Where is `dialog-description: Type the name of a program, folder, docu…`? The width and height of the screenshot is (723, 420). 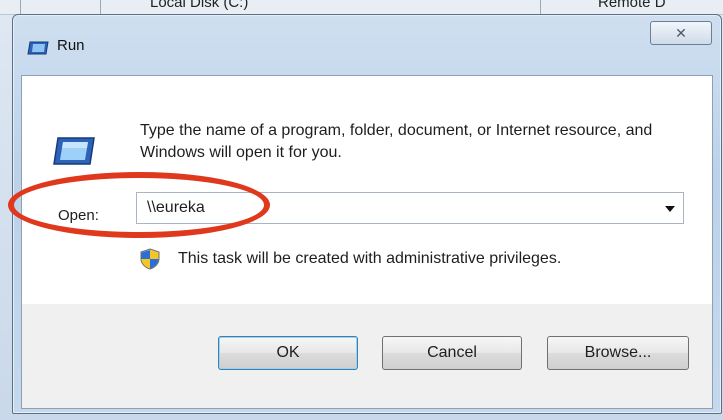
dialog-description: Type the name of a program, folder, docu… is located at coordinates (396, 141).